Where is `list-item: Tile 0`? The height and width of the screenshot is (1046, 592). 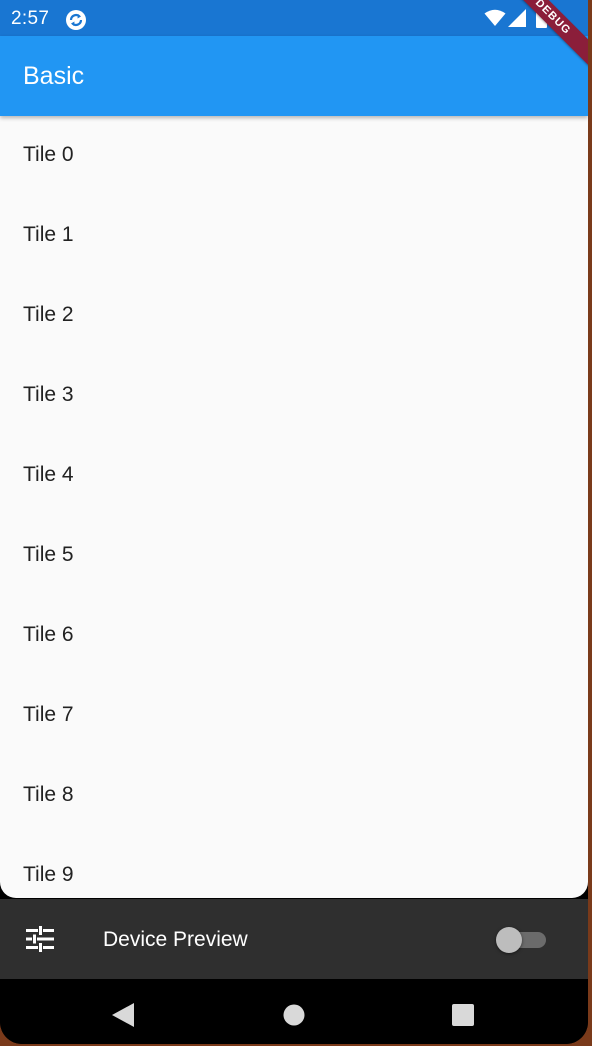
list-item: Tile 0 is located at coordinates (294, 156).